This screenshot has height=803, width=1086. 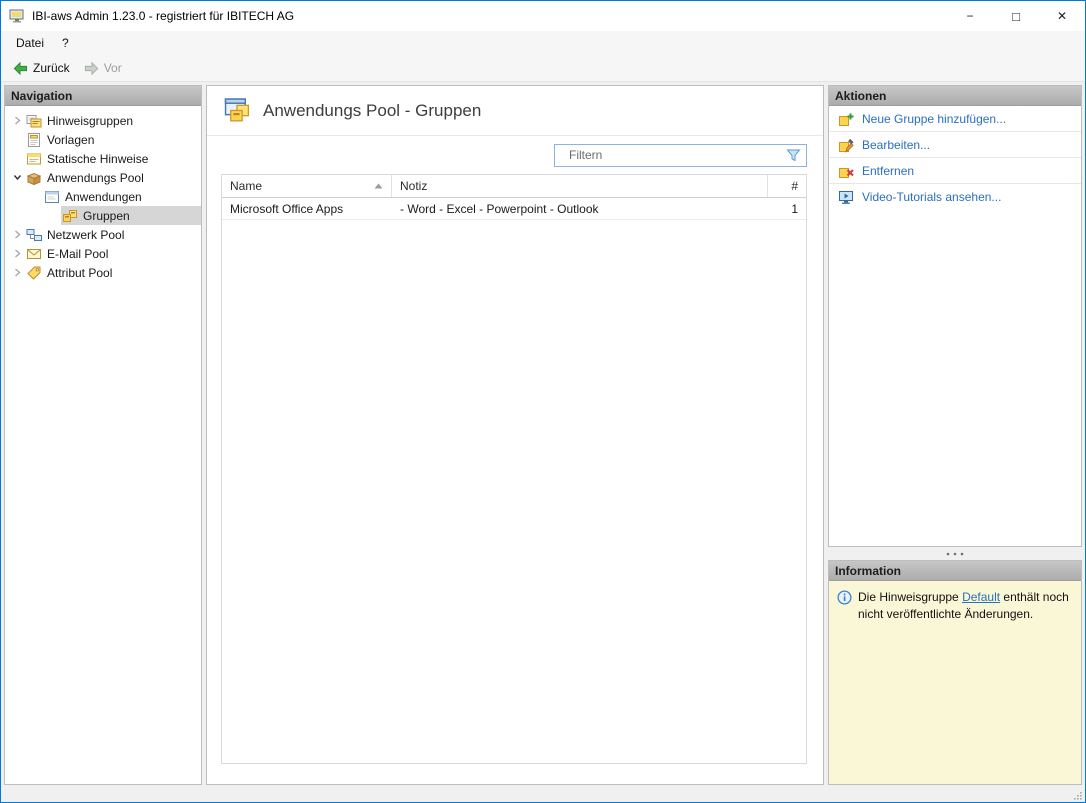 I want to click on page-title: Anwendungs Pool - Gruppen, so click(x=372, y=110).